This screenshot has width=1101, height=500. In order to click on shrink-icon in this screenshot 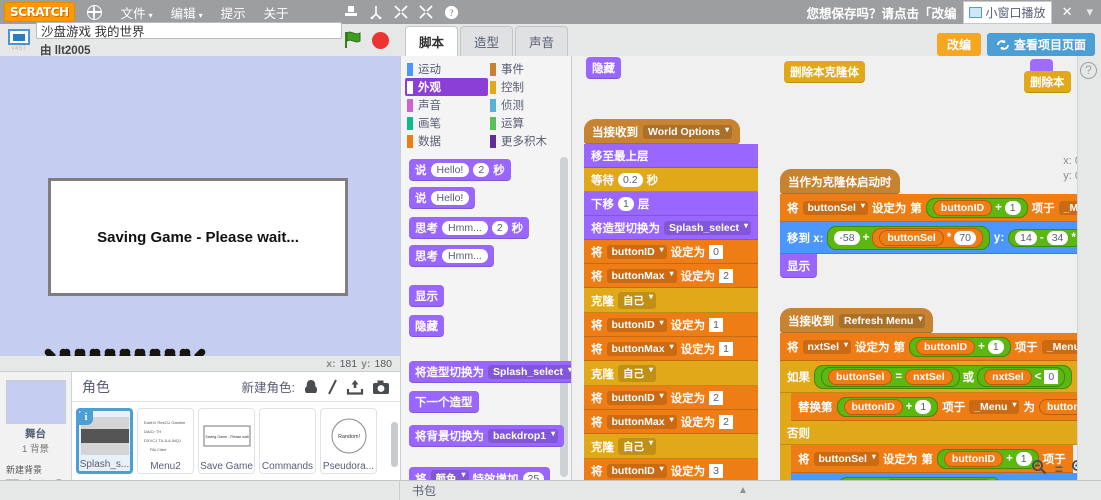, I will do `click(426, 12)`.